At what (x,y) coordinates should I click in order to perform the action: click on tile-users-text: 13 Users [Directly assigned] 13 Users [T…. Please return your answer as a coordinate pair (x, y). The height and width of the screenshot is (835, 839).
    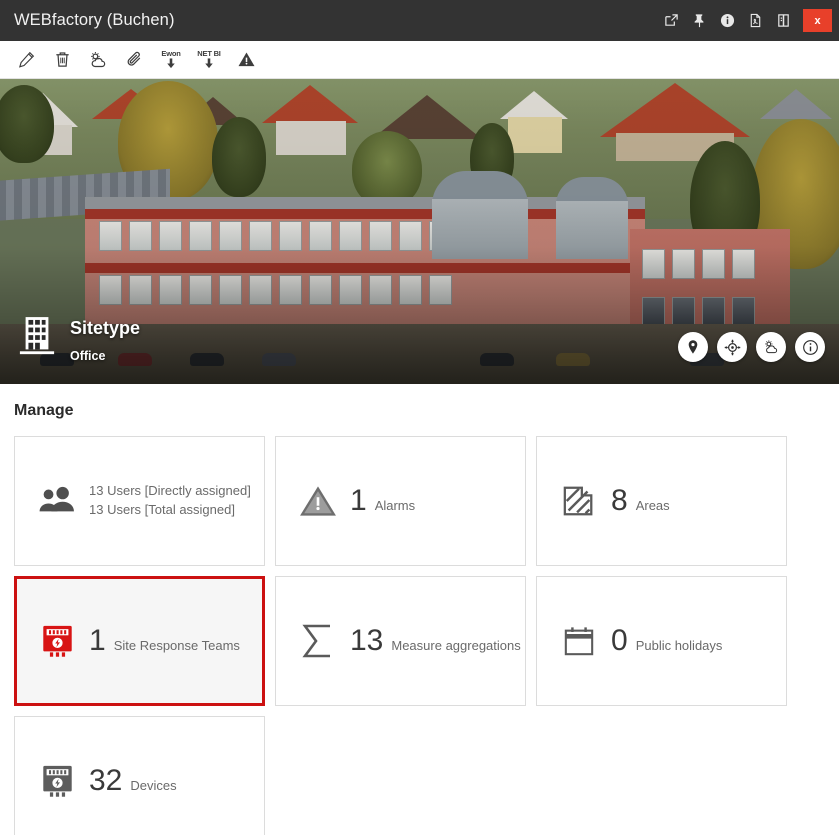
    Looking at the image, I should click on (170, 501).